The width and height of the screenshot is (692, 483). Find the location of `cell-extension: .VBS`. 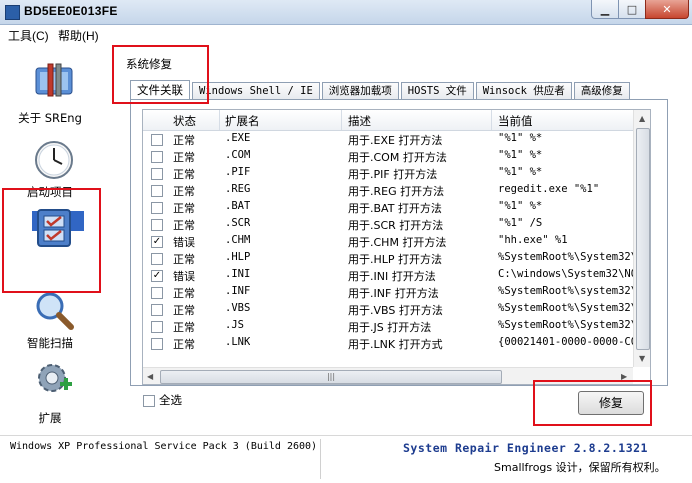

cell-extension: .VBS is located at coordinates (238, 308).